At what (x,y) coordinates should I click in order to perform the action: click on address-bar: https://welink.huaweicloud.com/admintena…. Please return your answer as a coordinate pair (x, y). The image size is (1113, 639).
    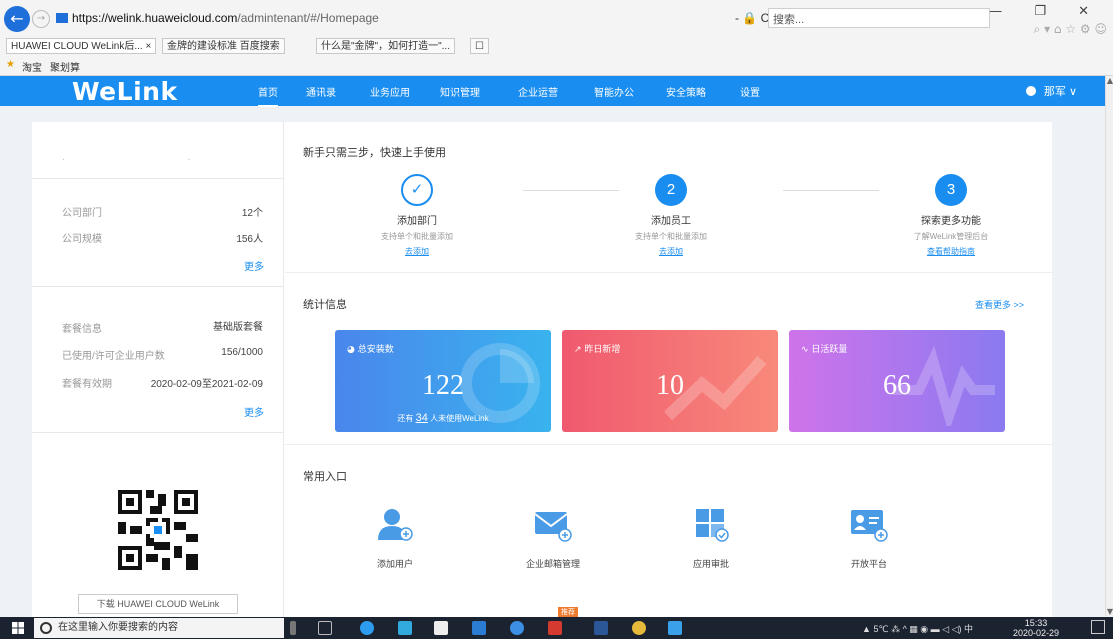
    Looking at the image, I should click on (217, 18).